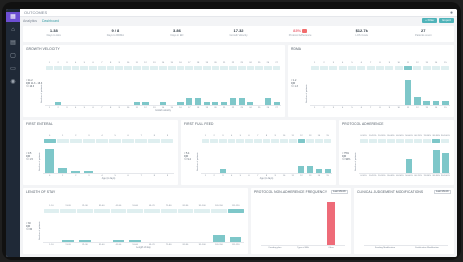  I want to click on category-header: 21, so click(224, 63).